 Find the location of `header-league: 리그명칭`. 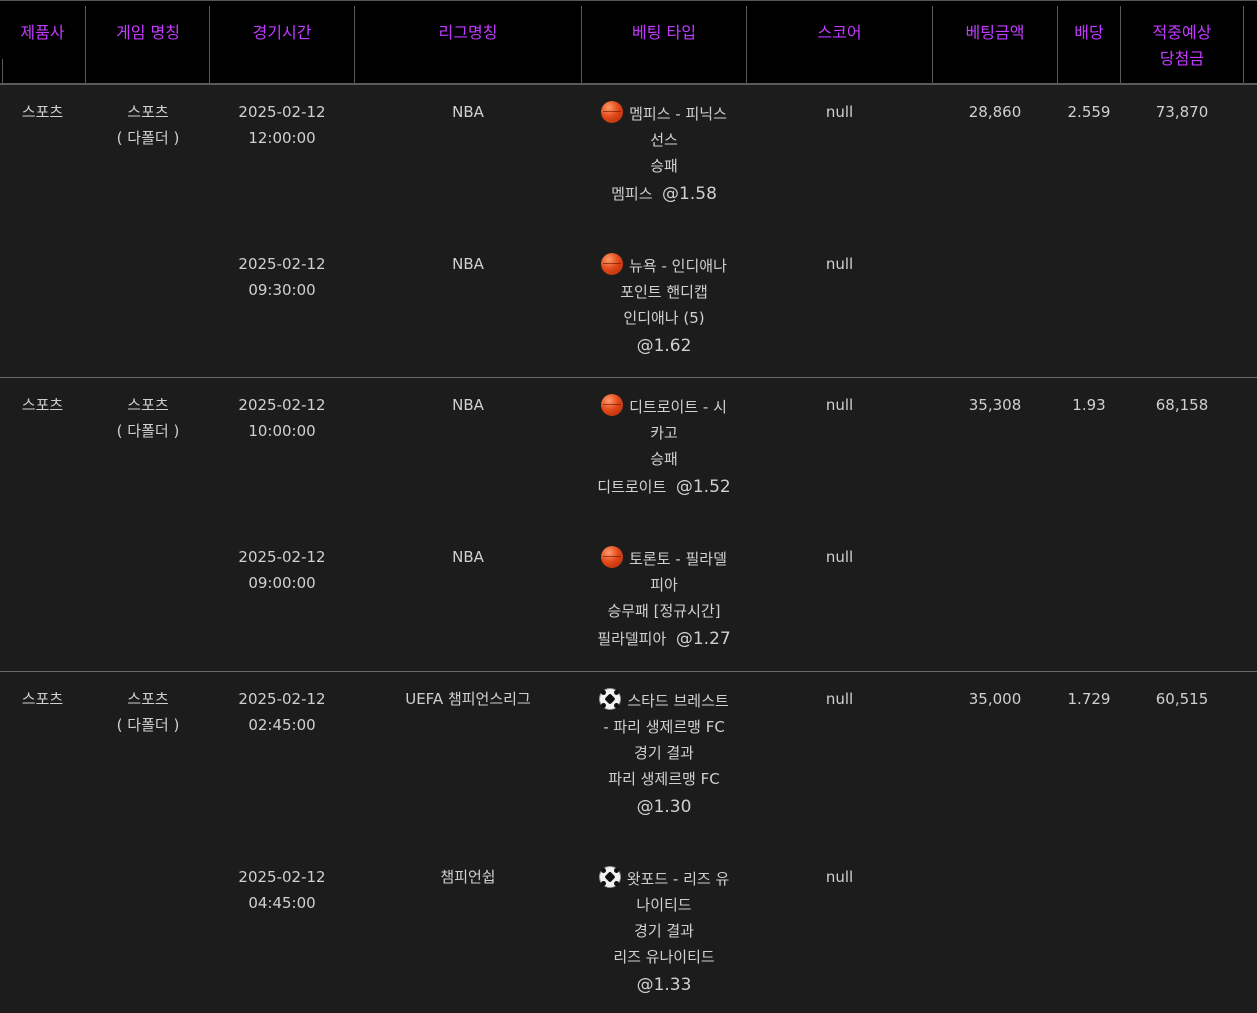

header-league: 리그명칭 is located at coordinates (468, 32).